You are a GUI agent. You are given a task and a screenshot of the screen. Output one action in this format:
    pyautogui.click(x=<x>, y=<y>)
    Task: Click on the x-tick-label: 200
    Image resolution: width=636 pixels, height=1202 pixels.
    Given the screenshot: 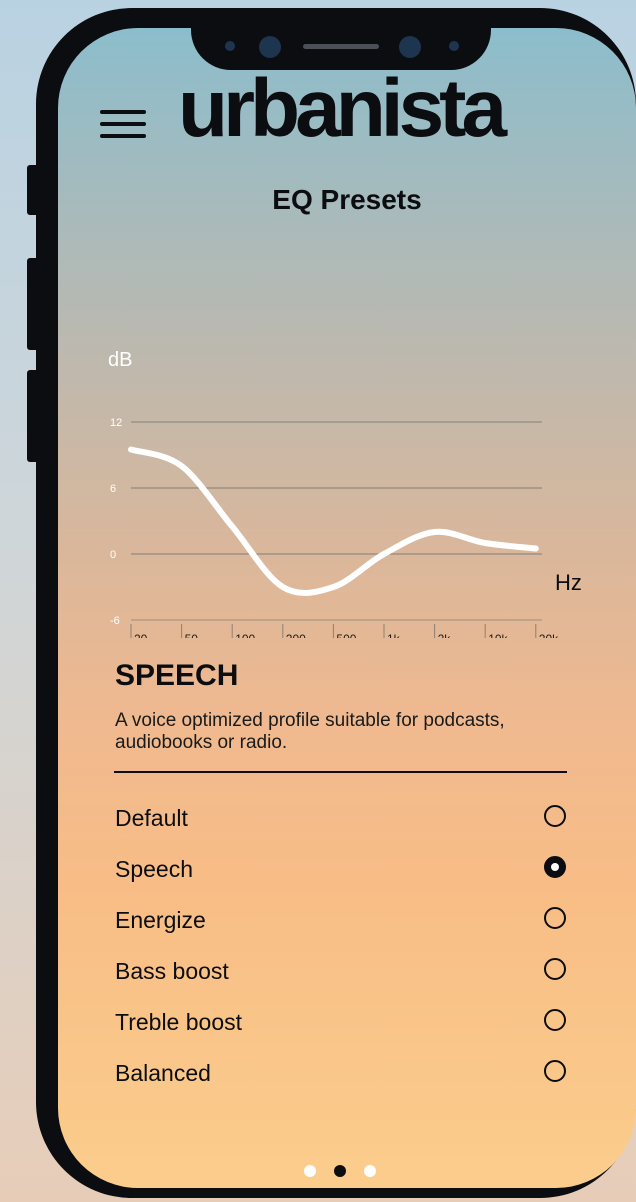 What is the action you would take?
    pyautogui.click(x=296, y=635)
    